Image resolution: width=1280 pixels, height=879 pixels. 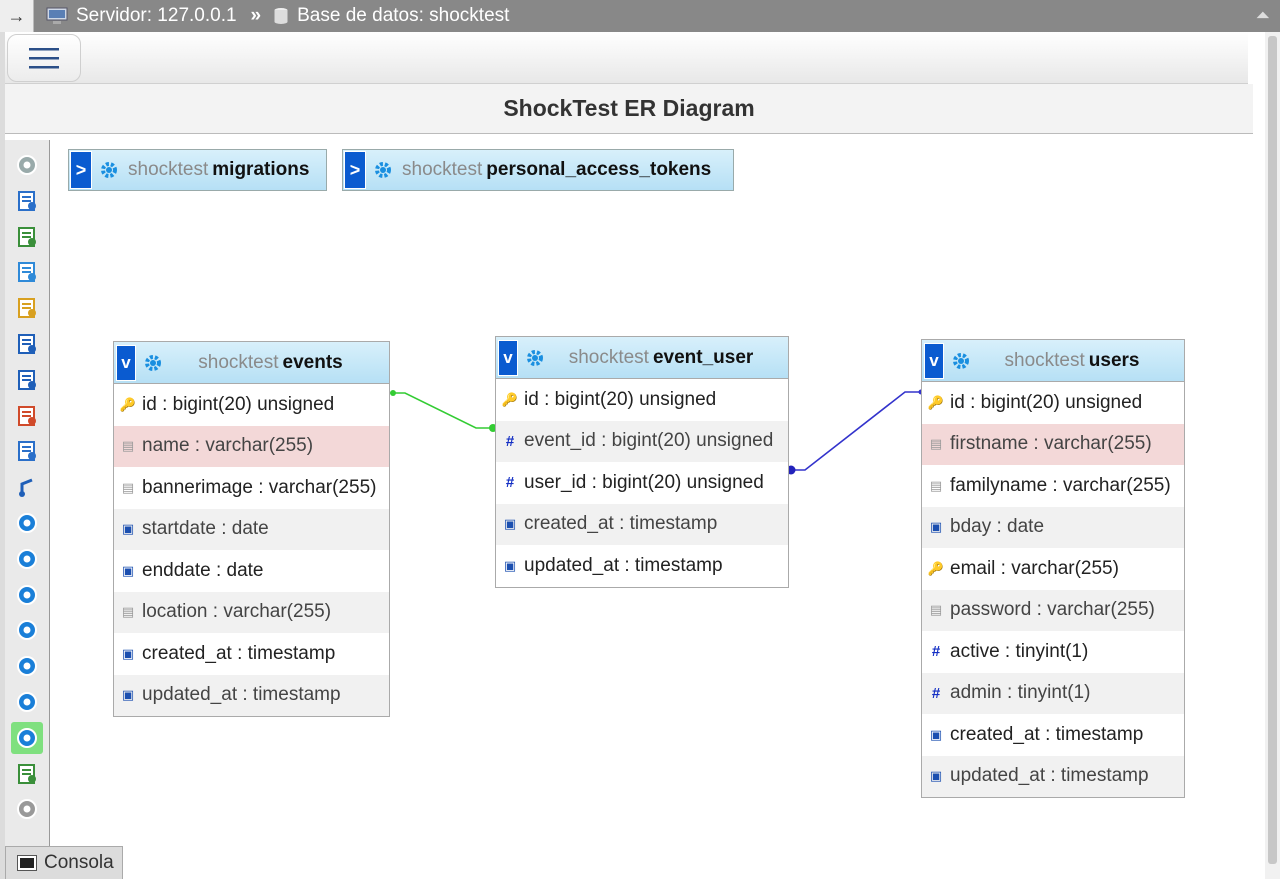 I want to click on console-label: Consola, so click(x=79, y=862).